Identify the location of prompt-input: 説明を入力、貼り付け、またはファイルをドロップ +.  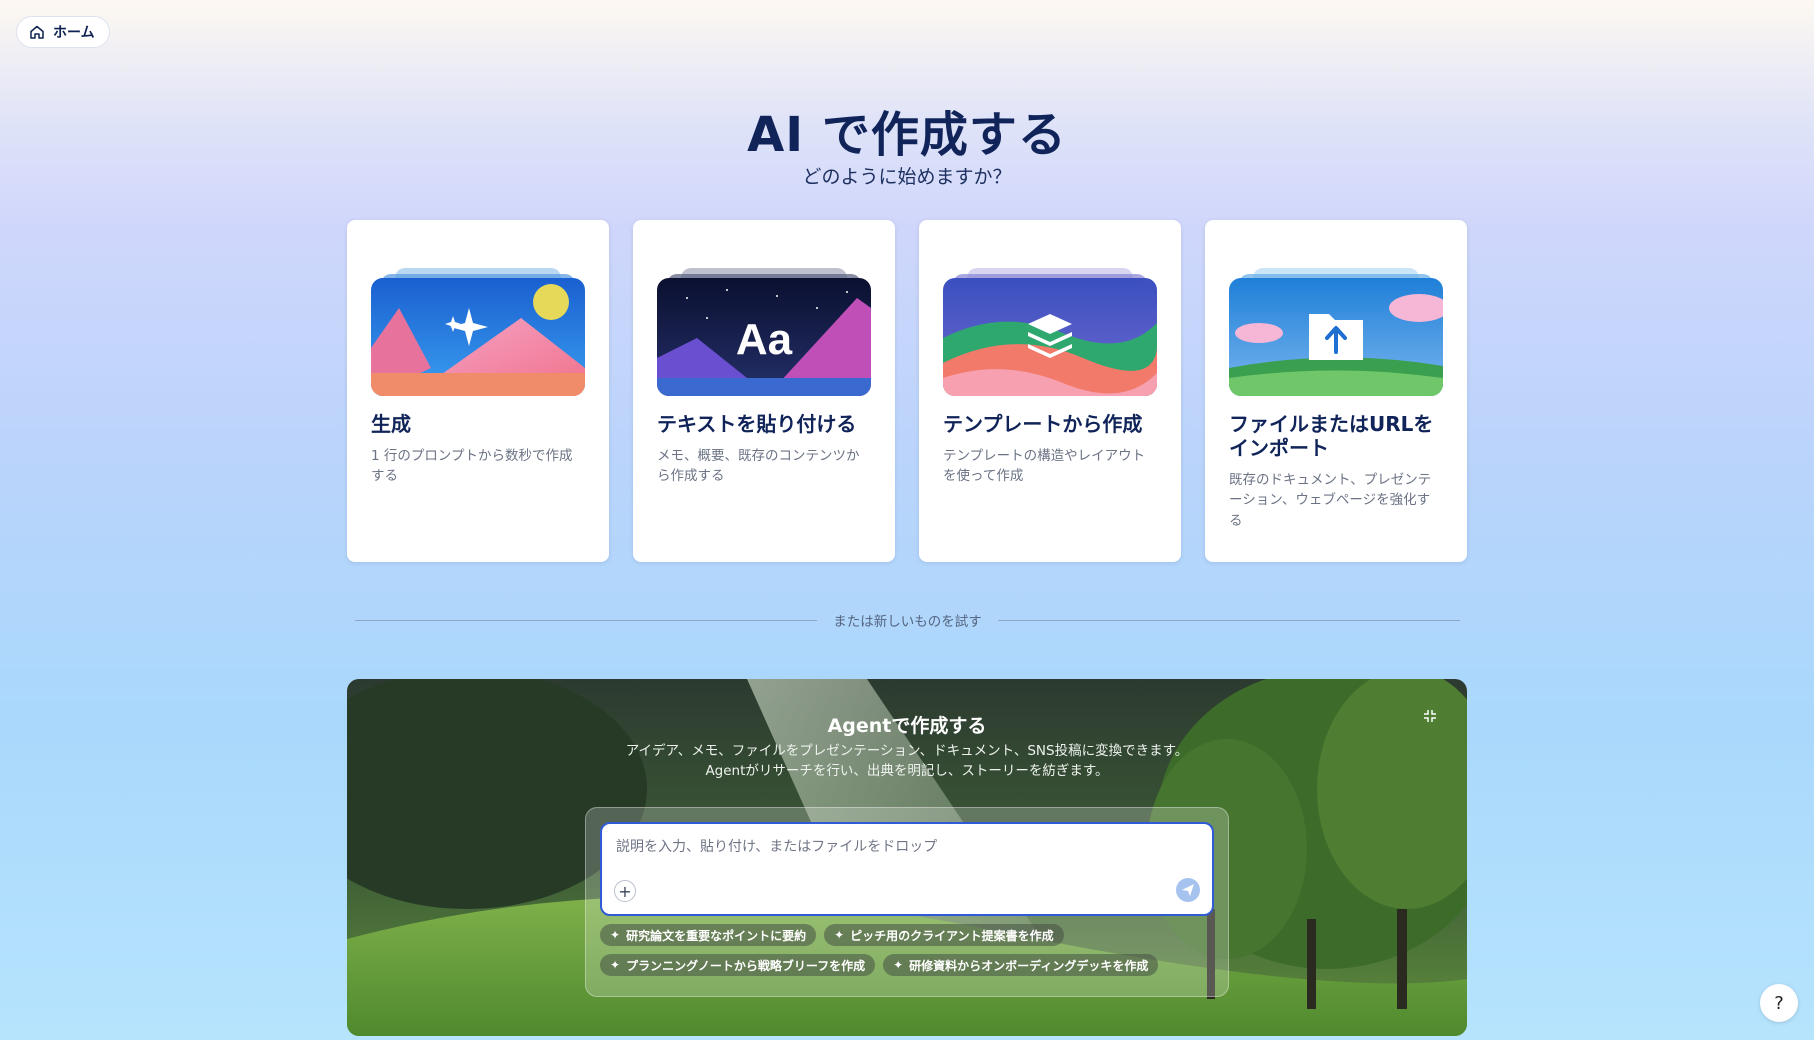
(907, 869).